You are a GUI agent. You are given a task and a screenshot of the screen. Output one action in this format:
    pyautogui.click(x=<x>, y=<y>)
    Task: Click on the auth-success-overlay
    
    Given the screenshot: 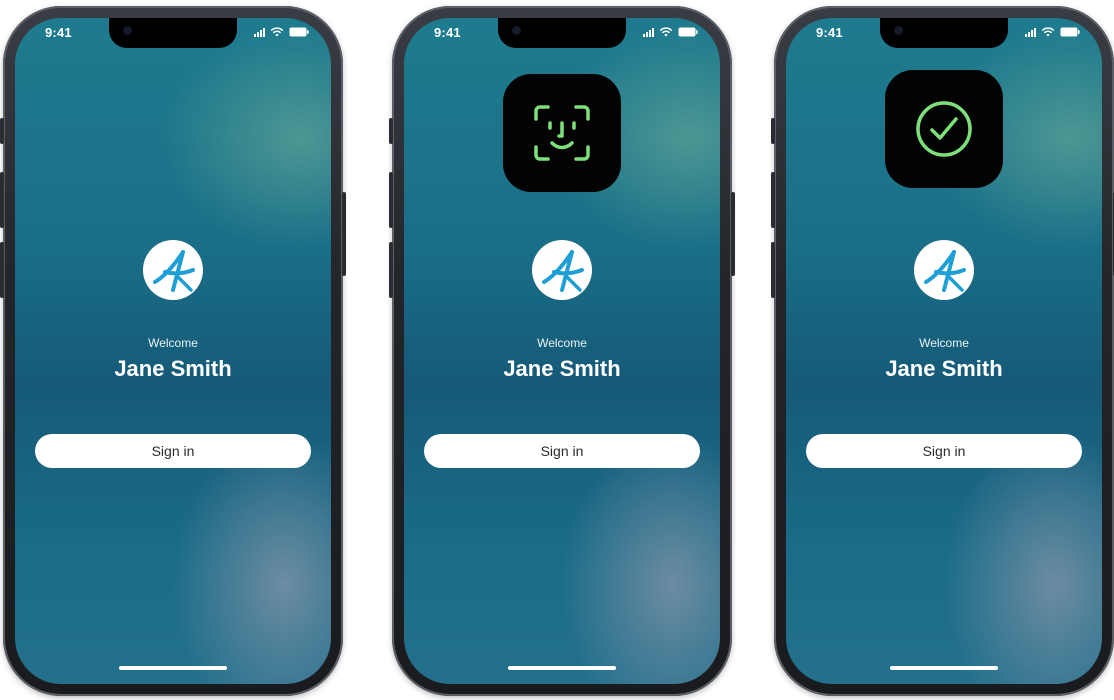 What is the action you would take?
    pyautogui.click(x=944, y=129)
    